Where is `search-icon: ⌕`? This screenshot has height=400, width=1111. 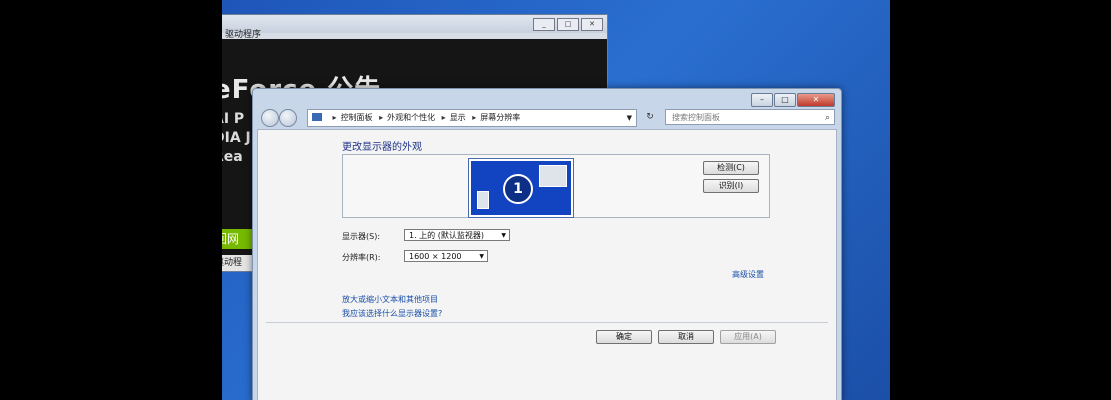
search-icon: ⌕ is located at coordinates (827, 118).